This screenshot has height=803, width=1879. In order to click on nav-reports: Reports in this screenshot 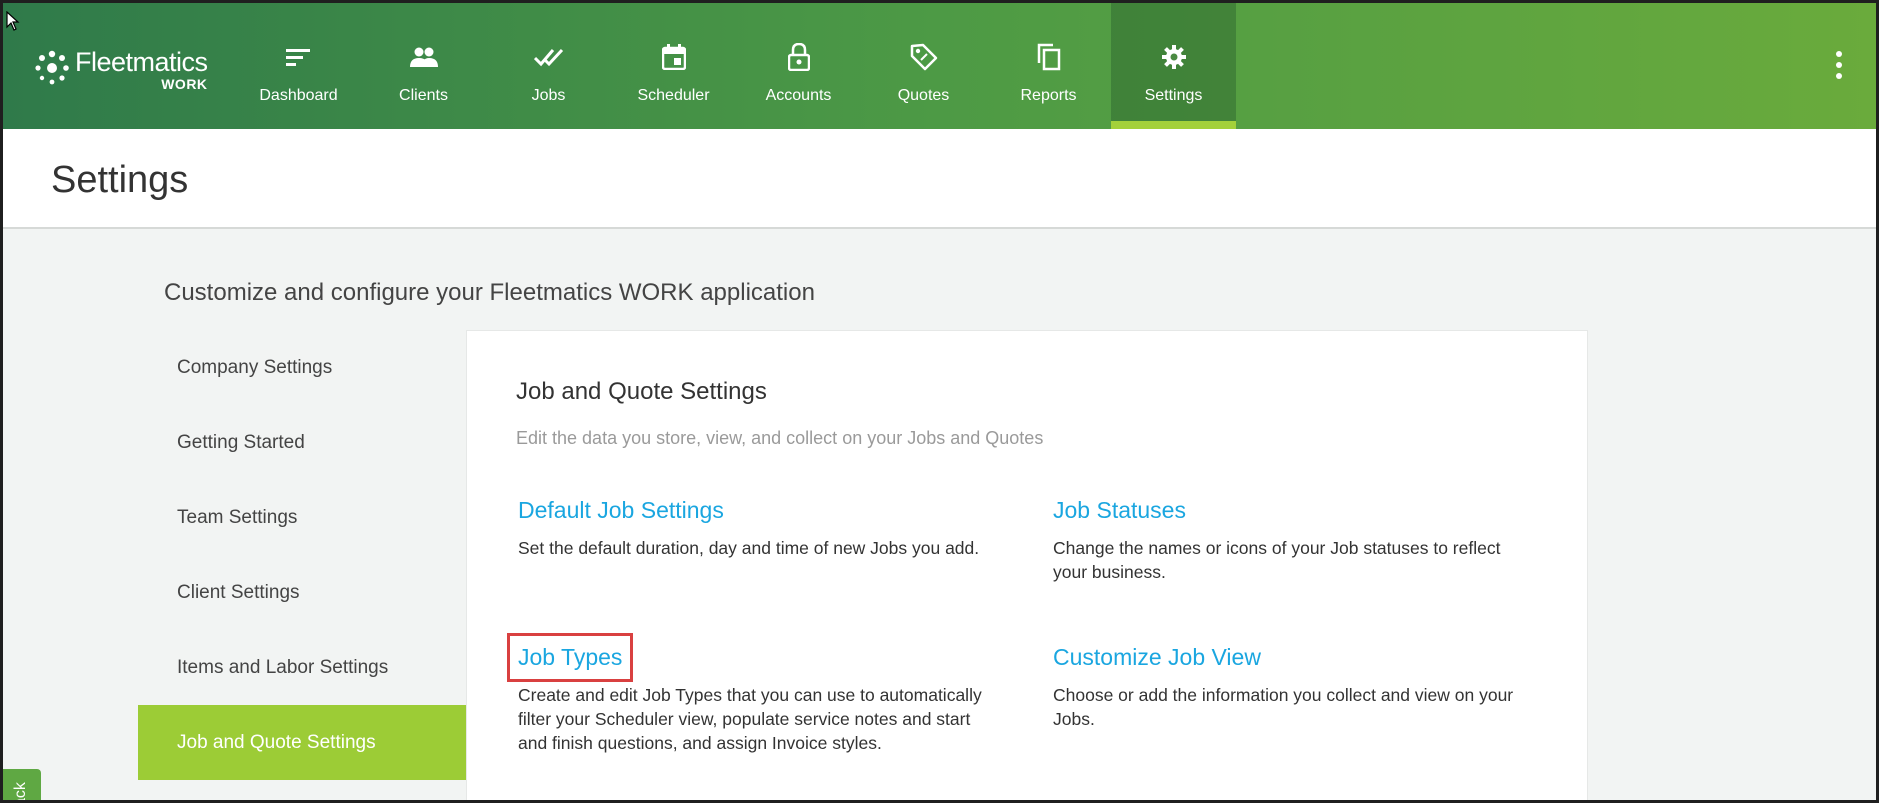, I will do `click(1048, 66)`.